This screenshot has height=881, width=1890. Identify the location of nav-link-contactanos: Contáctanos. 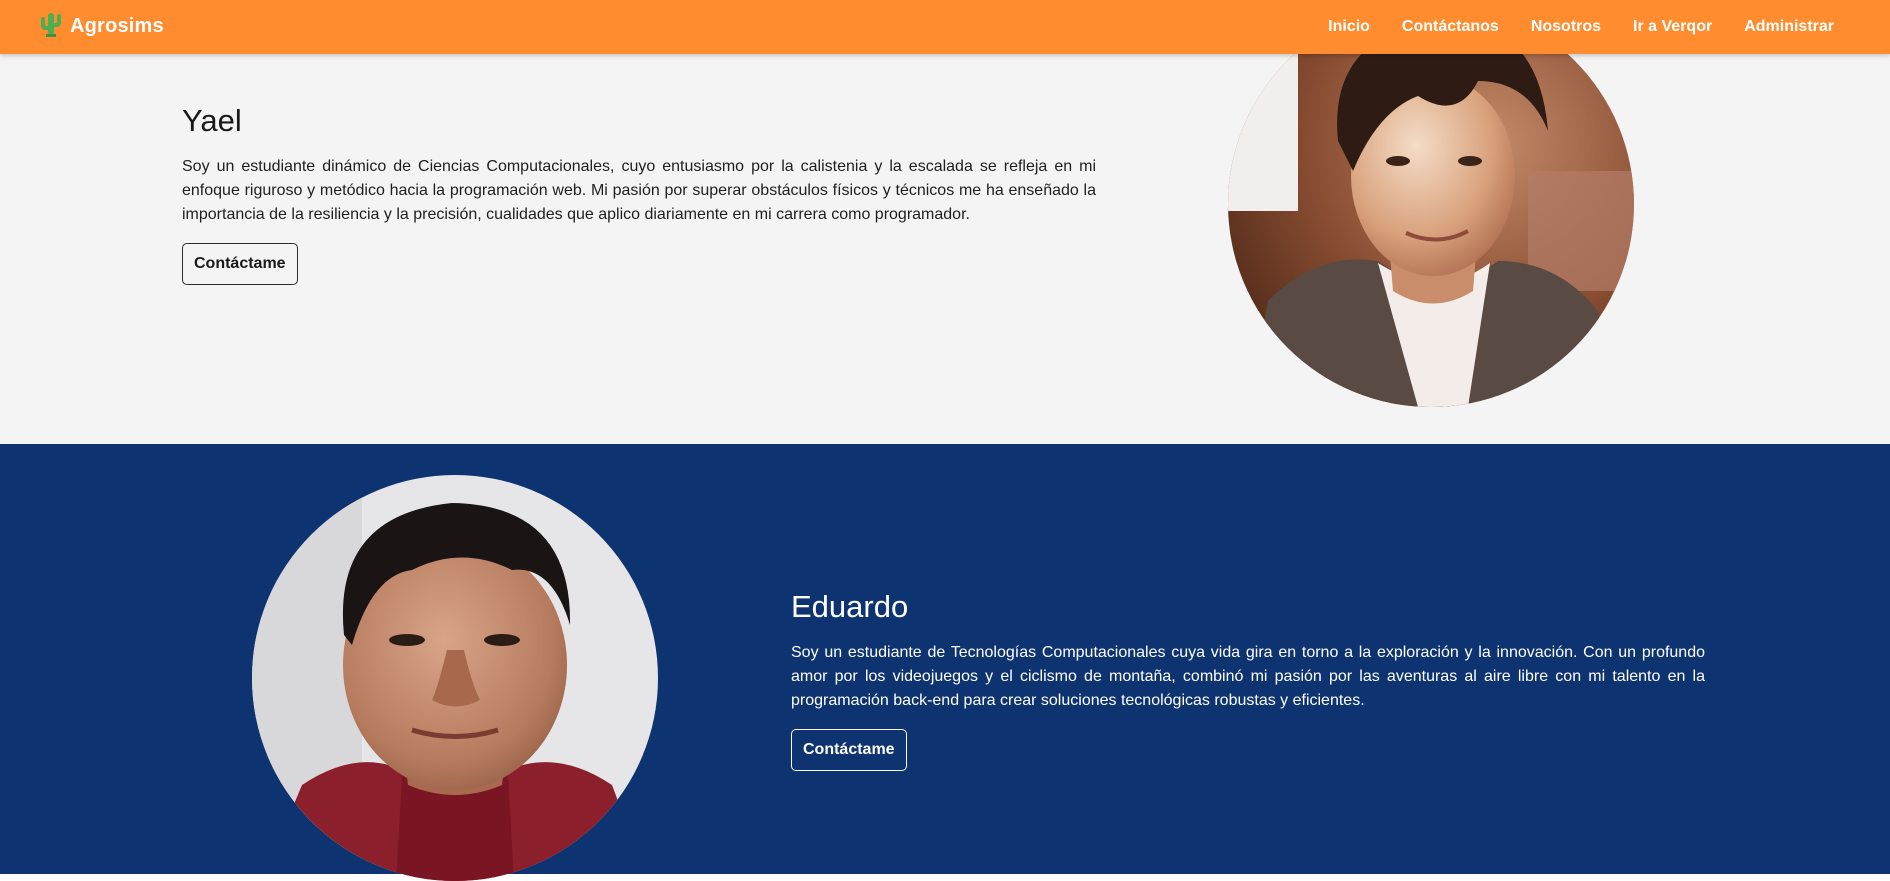
(1450, 27).